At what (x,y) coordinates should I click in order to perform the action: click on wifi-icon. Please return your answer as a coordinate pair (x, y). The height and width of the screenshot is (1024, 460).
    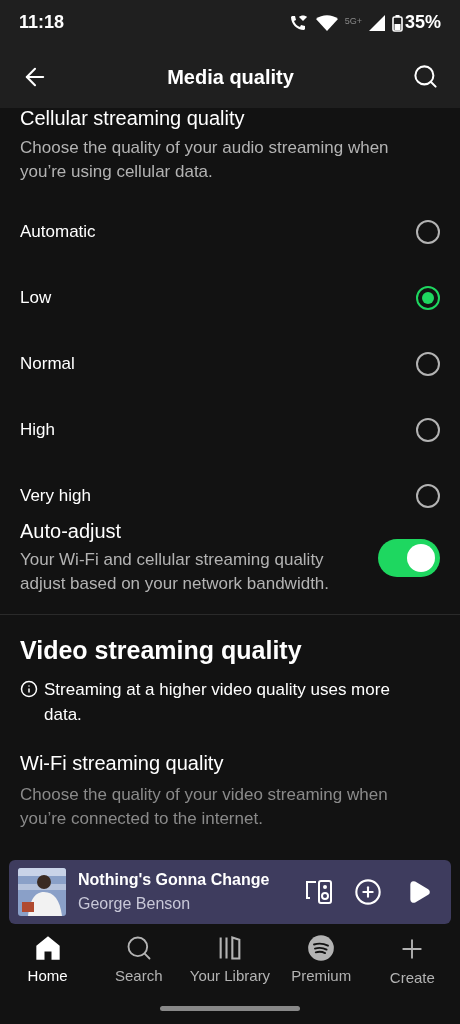
    Looking at the image, I should click on (326, 22).